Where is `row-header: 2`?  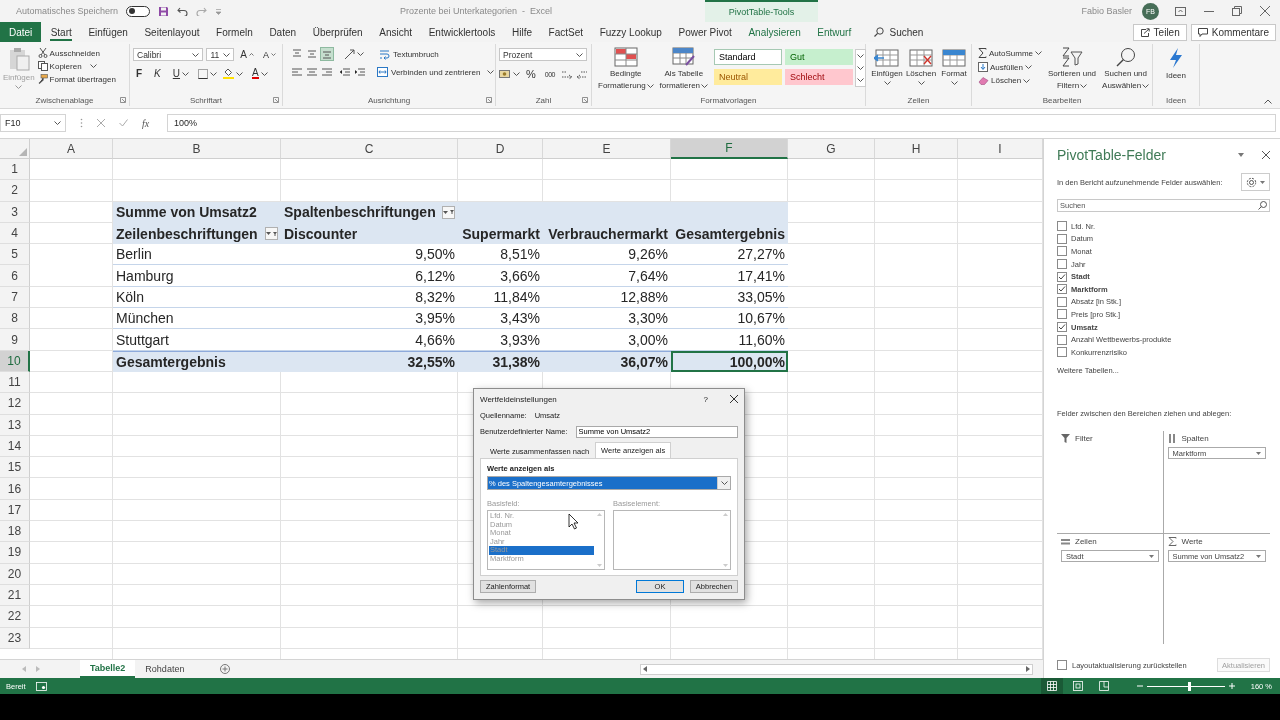
row-header: 2 is located at coordinates (15, 191).